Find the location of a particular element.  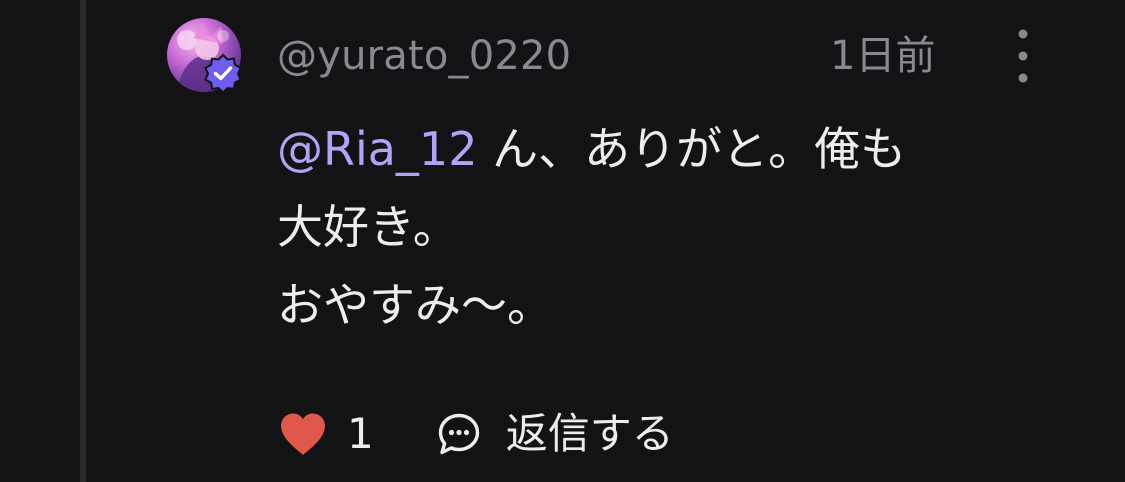

comment-actions: 1 返信する is located at coordinates (475, 434).